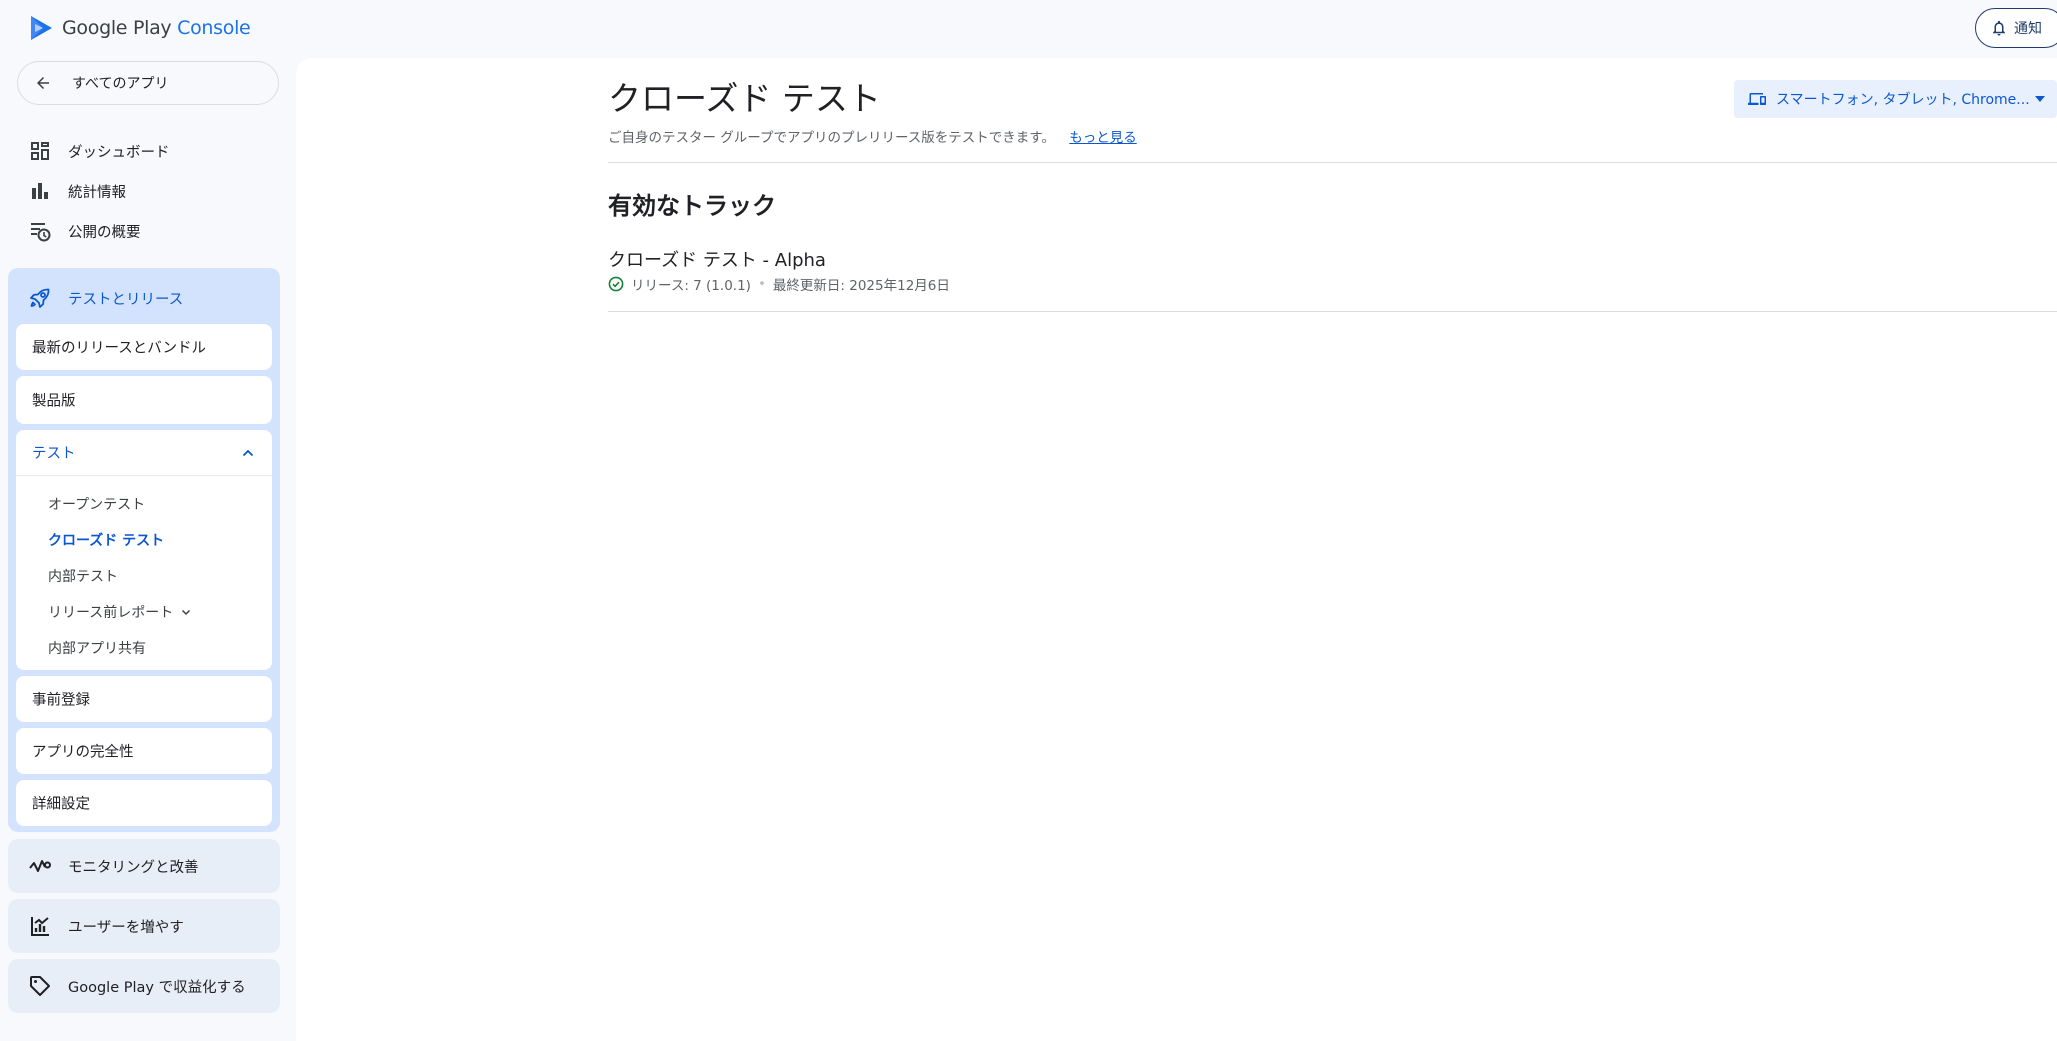 Image resolution: width=2057 pixels, height=1041 pixels. What do you see at coordinates (104, 232) in the screenshot?
I see `sidebar-item-label: 公開の概要` at bounding box center [104, 232].